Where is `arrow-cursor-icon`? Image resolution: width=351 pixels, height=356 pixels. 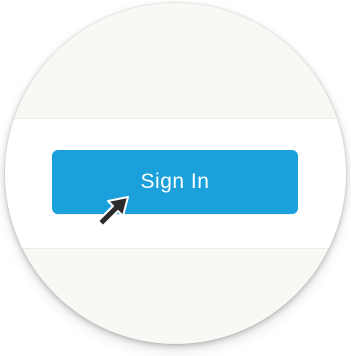 arrow-cursor-icon is located at coordinates (113, 211).